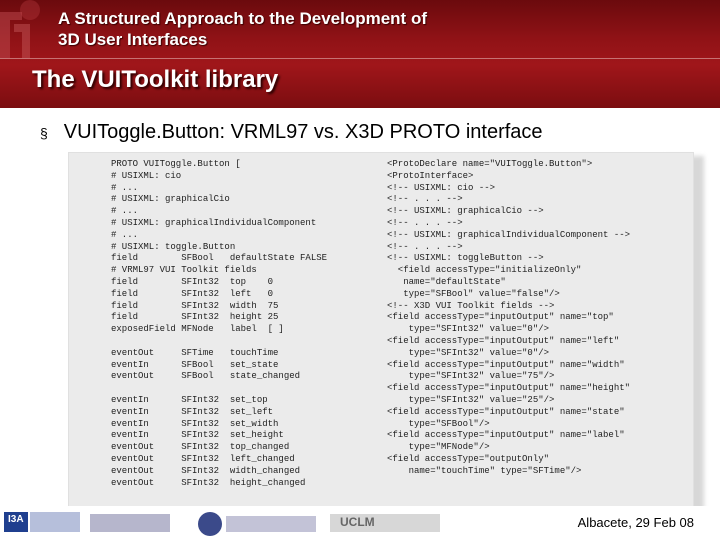 The height and width of the screenshot is (540, 720). What do you see at coordinates (360, 58) in the screenshot?
I see `header-divider` at bounding box center [360, 58].